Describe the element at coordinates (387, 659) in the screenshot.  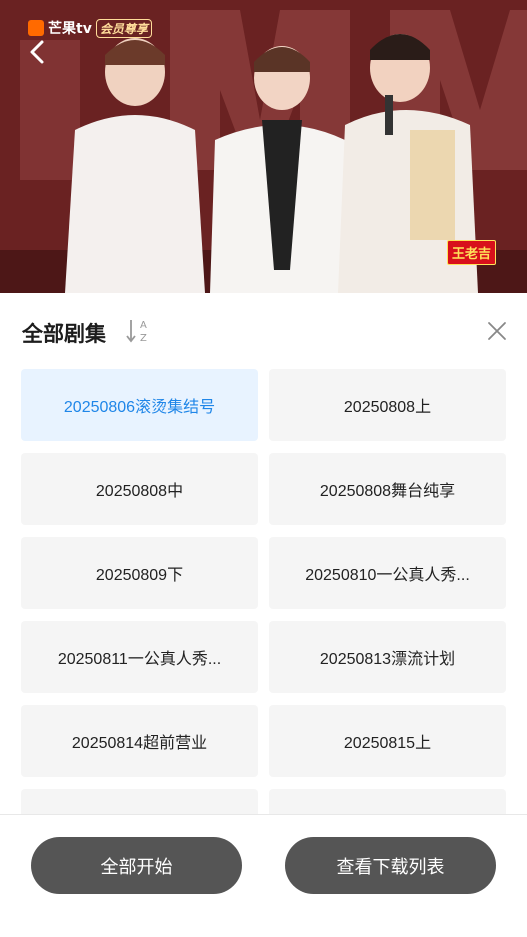
I see `episode-label: 20250813漂流计划` at that location.